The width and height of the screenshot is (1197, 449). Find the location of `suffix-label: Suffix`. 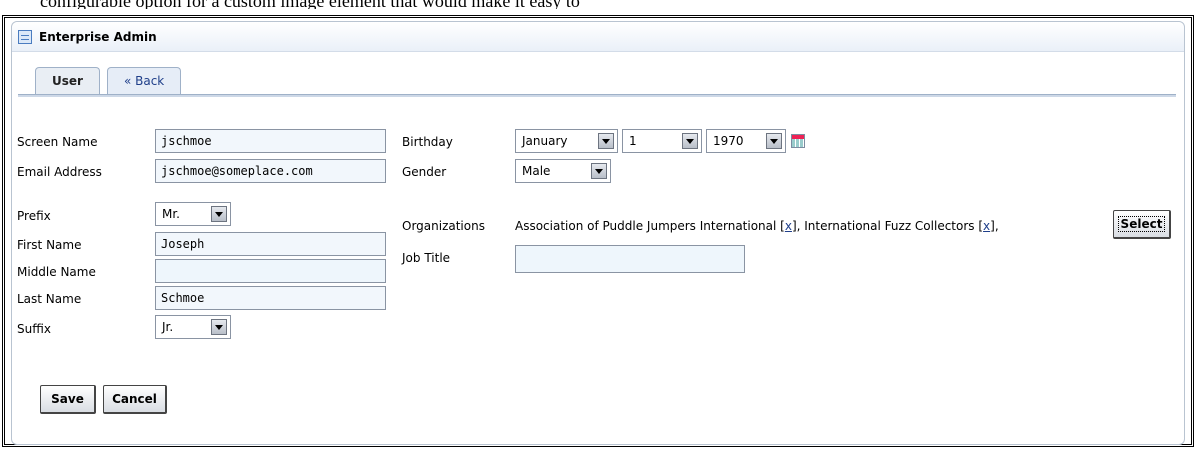

suffix-label: Suffix is located at coordinates (34, 329).